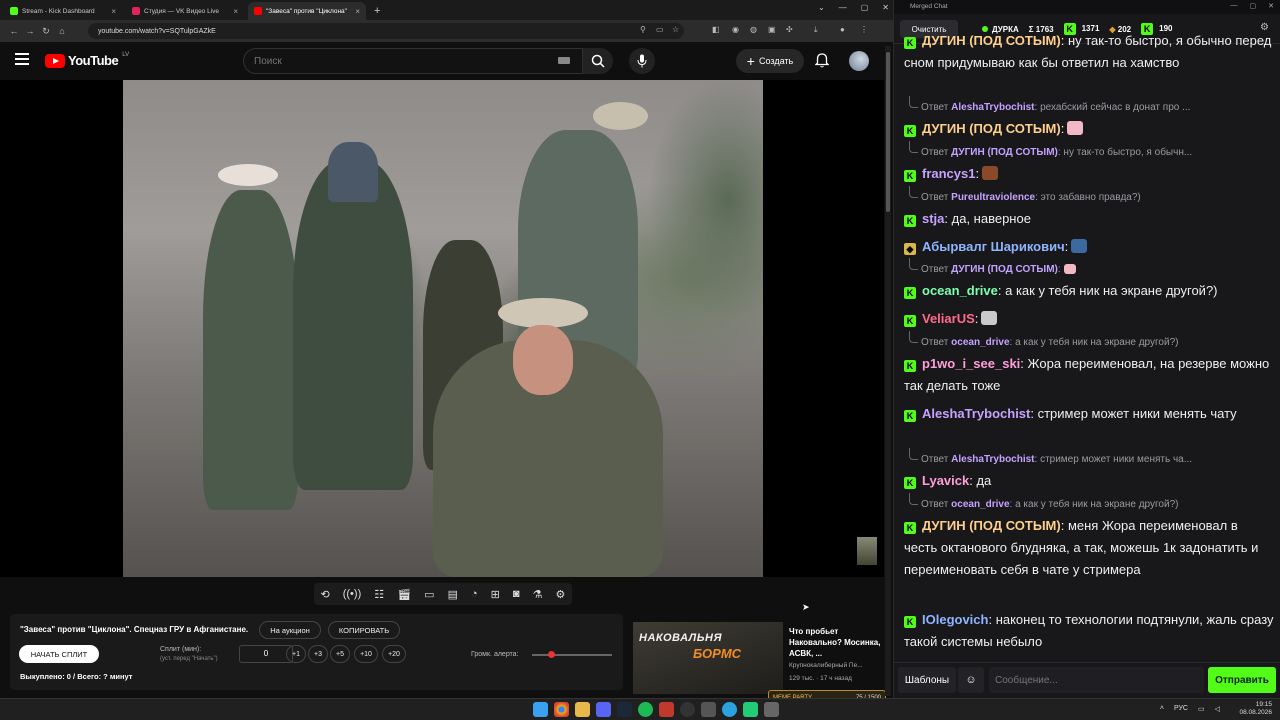  Describe the element at coordinates (540, 709) in the screenshot. I see `windows-start-icon` at that location.